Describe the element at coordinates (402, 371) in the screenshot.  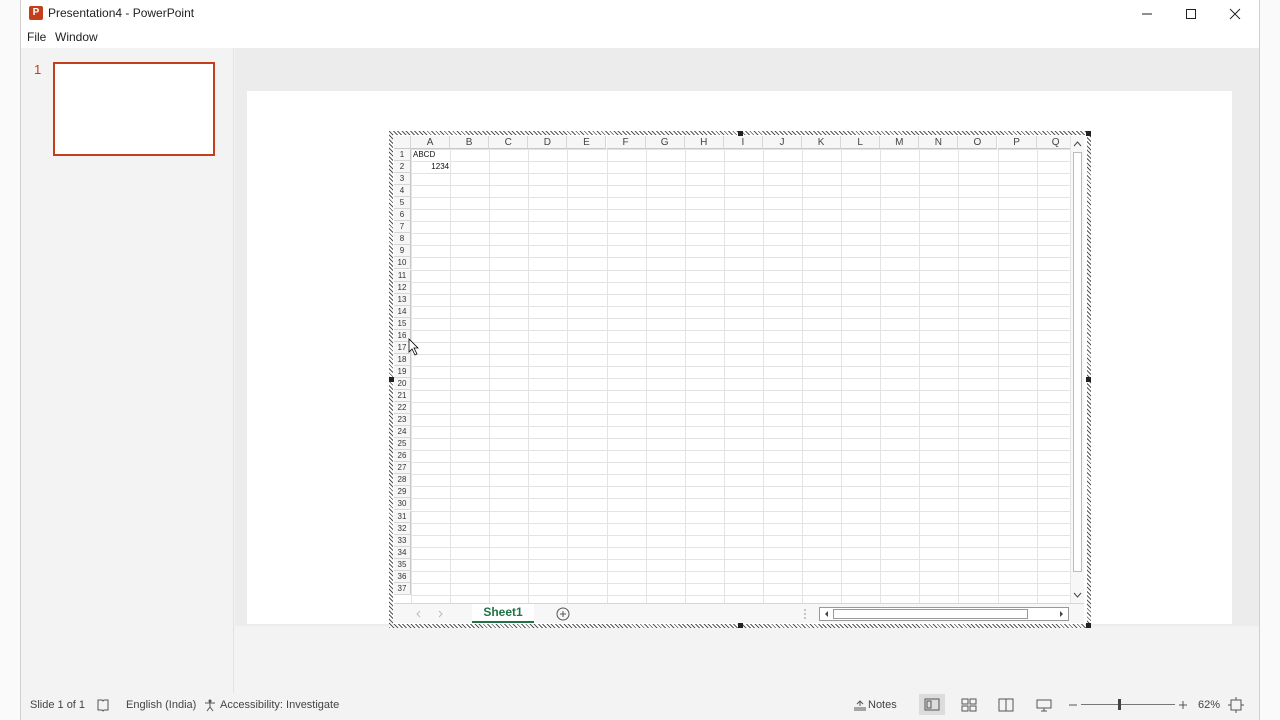
I see `row-header-19: 19` at that location.